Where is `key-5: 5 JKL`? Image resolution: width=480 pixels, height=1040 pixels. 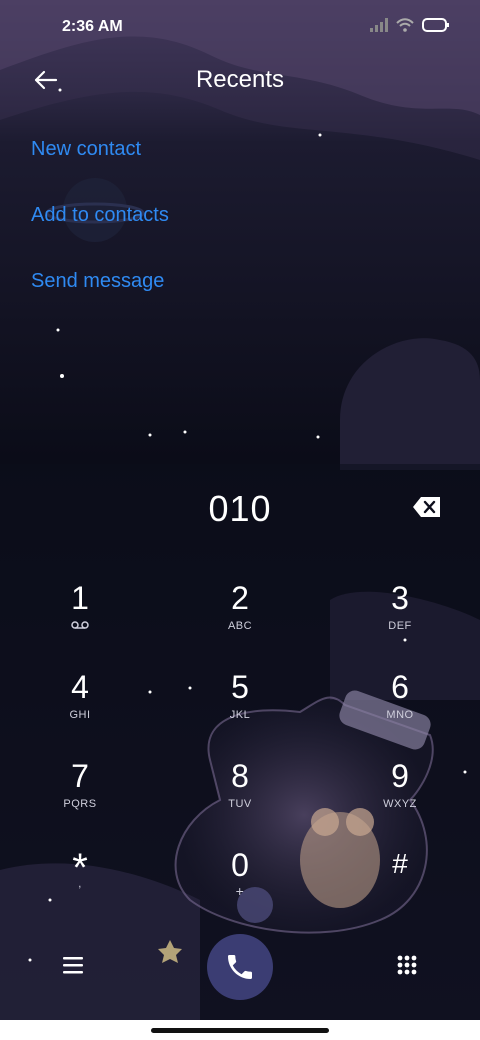
key-5: 5 JKL is located at coordinates (240, 709).